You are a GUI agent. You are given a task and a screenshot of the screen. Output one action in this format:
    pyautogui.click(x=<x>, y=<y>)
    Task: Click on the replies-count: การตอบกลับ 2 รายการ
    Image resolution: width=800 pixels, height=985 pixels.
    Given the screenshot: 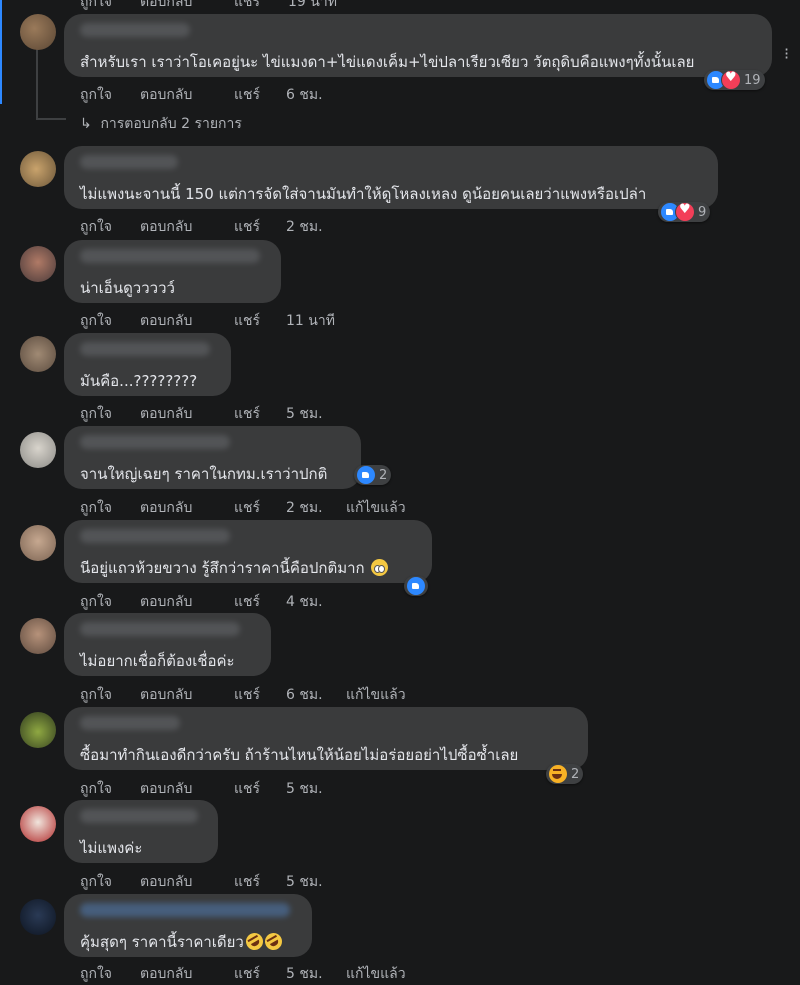 What is the action you would take?
    pyautogui.click(x=171, y=124)
    